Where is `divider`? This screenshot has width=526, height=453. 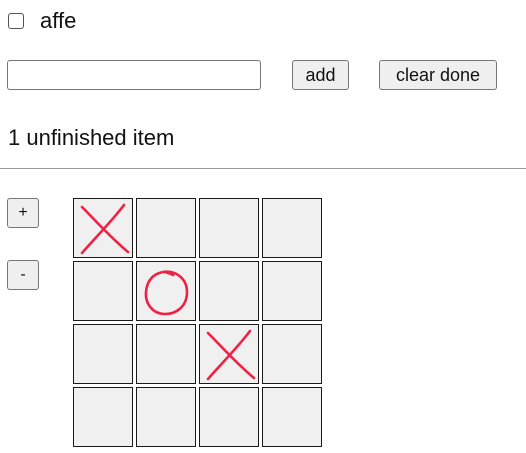 divider is located at coordinates (263, 168).